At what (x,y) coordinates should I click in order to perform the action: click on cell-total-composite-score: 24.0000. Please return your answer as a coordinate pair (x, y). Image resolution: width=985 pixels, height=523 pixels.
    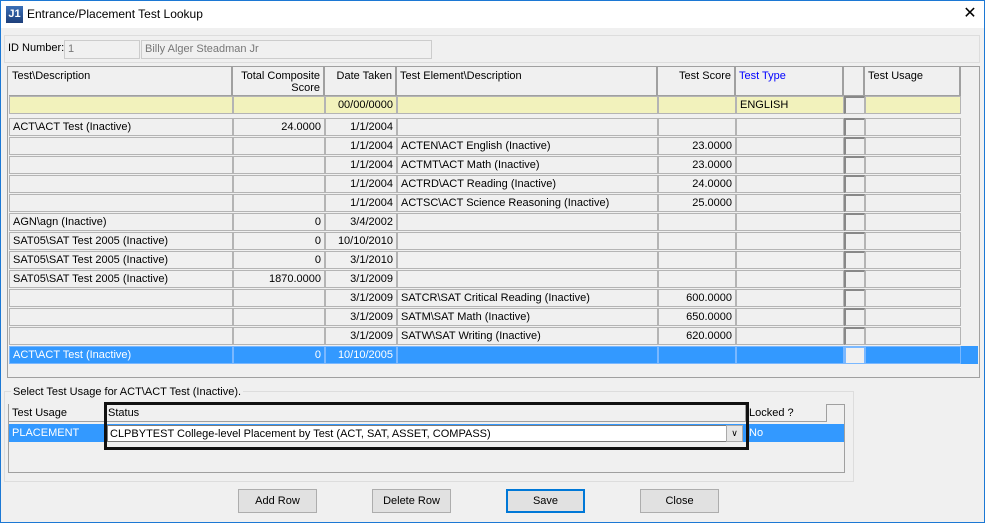
    Looking at the image, I should click on (279, 127).